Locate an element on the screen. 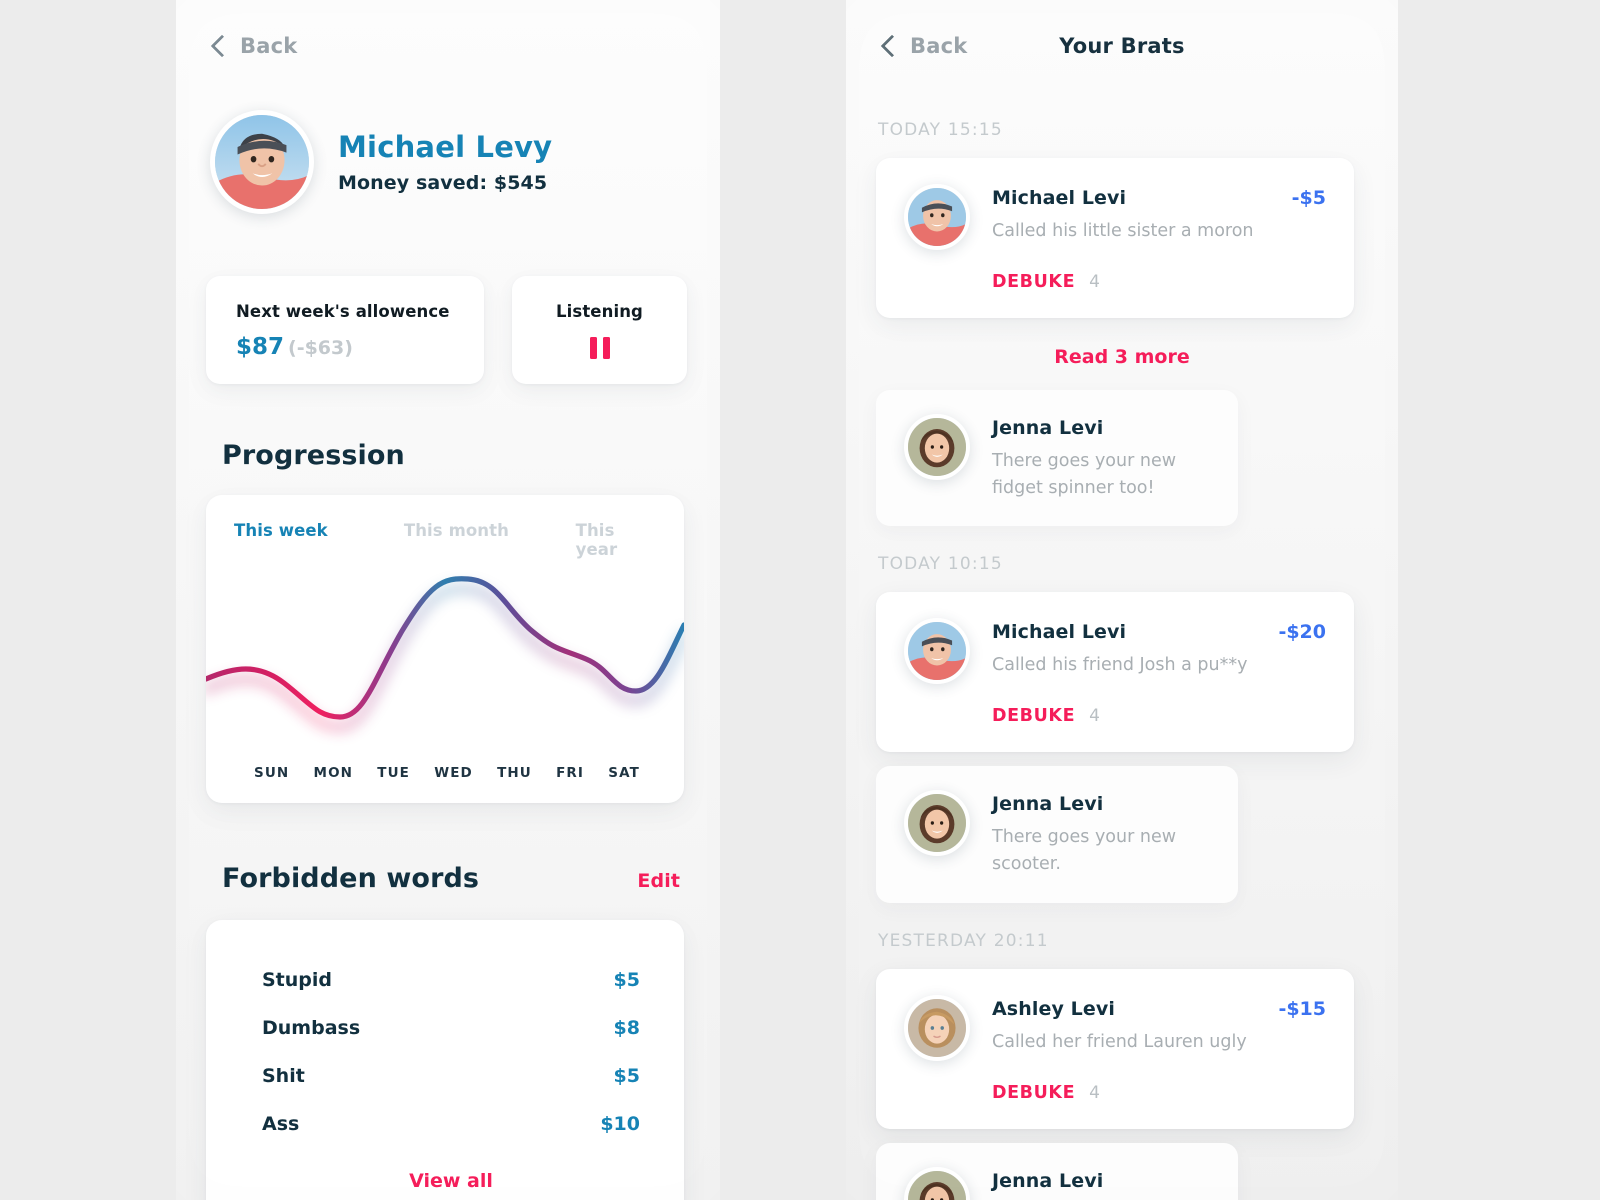 The image size is (1600, 1200). listening-title: Listening is located at coordinates (599, 311).